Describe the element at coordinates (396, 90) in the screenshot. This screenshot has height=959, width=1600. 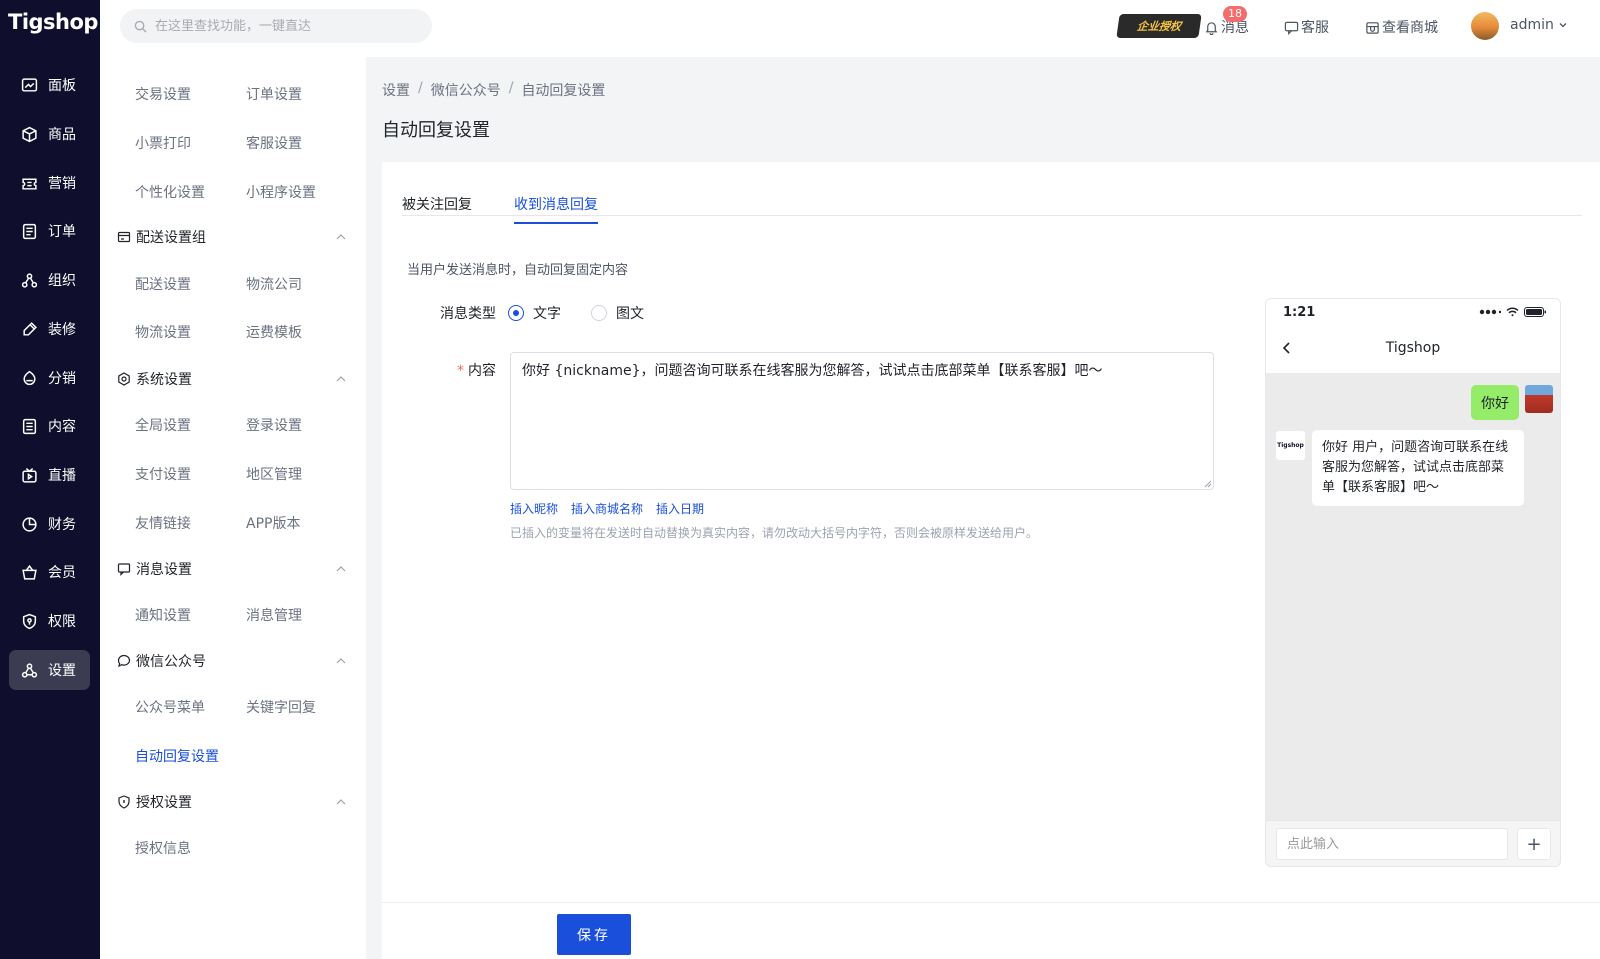
I see `breadcrumb-item: 设置` at that location.